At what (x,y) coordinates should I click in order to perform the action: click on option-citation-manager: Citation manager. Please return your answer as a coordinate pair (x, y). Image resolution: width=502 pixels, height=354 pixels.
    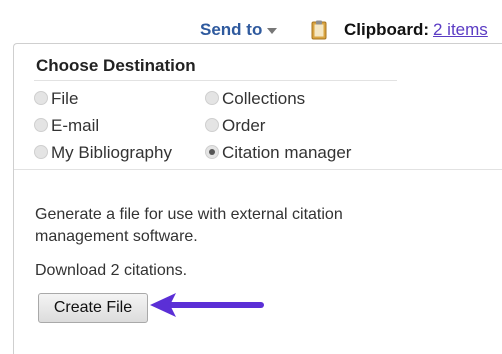
    Looking at the image, I should click on (278, 153).